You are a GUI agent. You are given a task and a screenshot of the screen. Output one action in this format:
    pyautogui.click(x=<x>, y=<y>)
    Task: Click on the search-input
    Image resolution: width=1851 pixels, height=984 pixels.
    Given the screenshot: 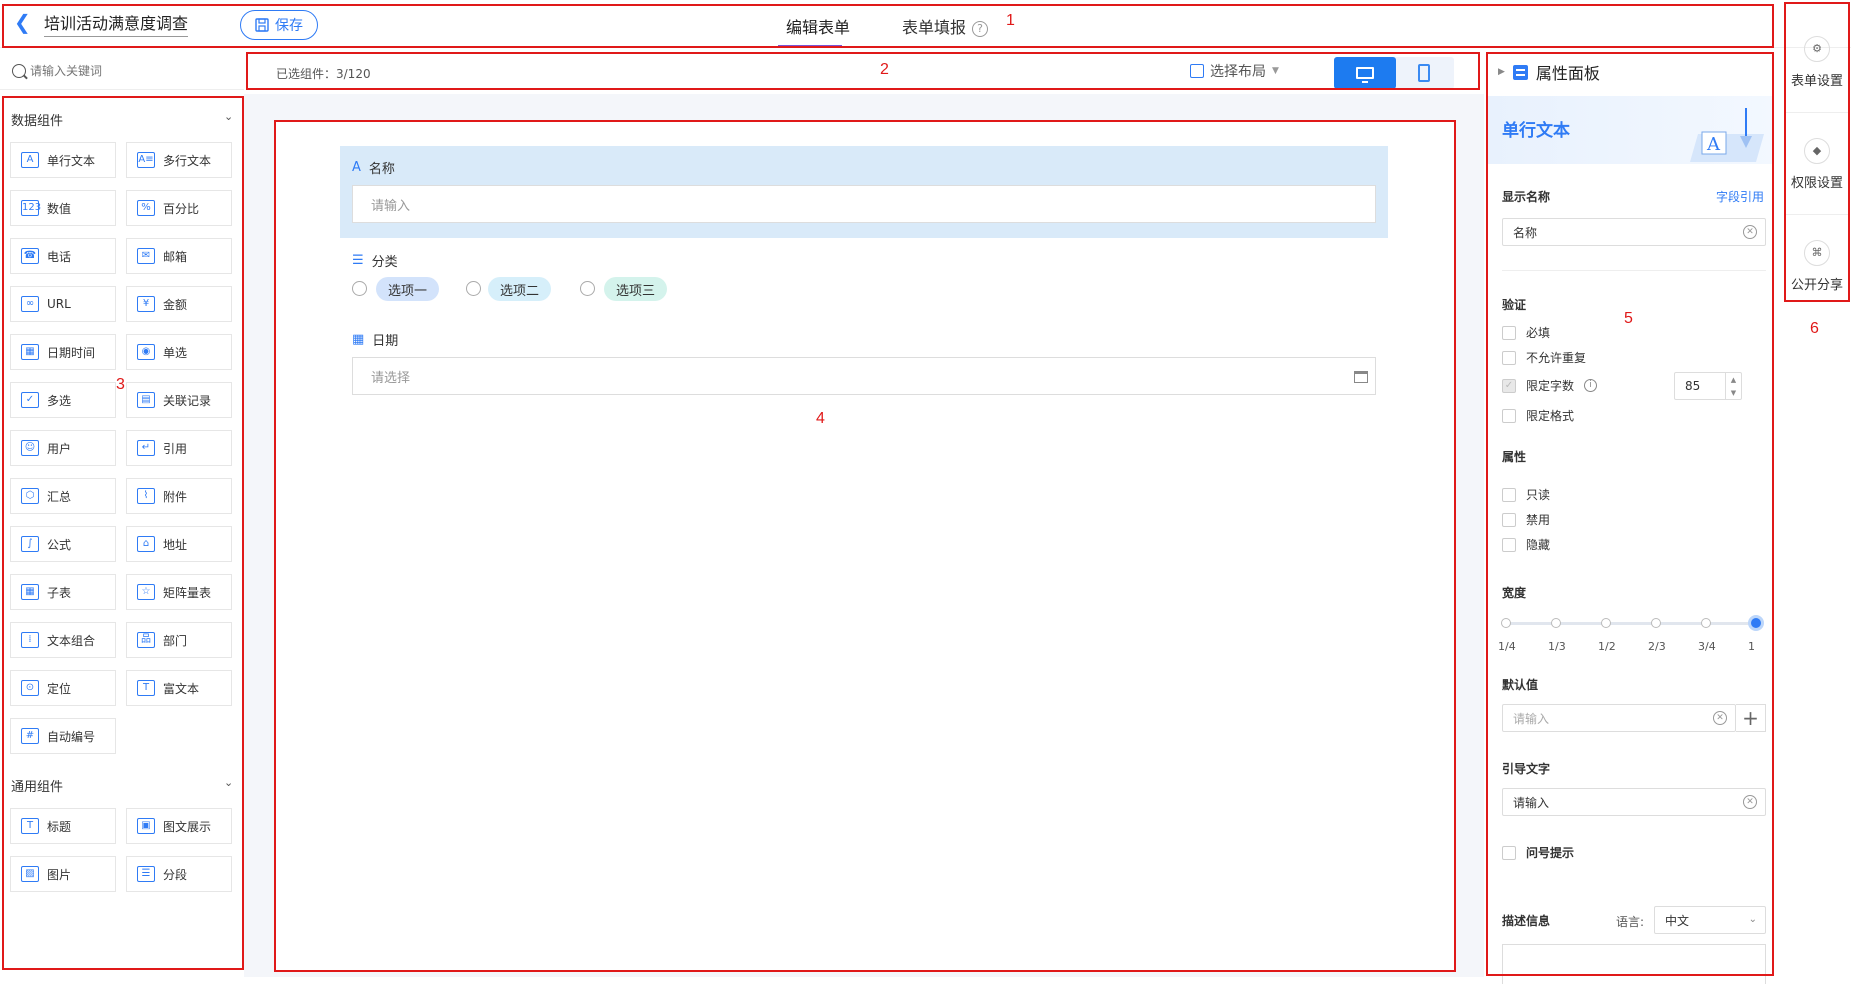 What is the action you would take?
    pyautogui.click(x=130, y=71)
    